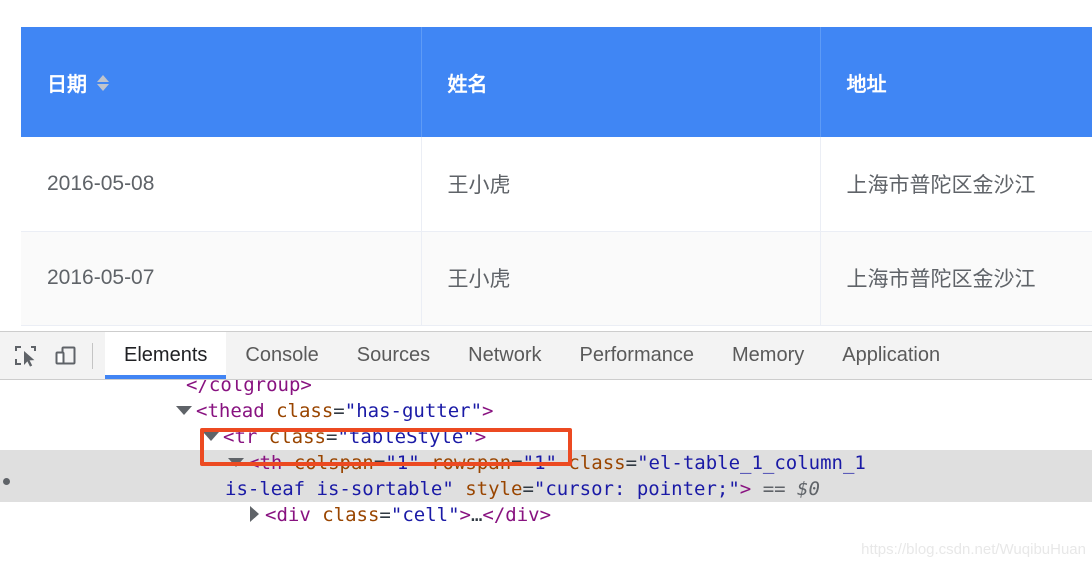  What do you see at coordinates (103, 78) in the screenshot?
I see `sort-ascending-icon` at bounding box center [103, 78].